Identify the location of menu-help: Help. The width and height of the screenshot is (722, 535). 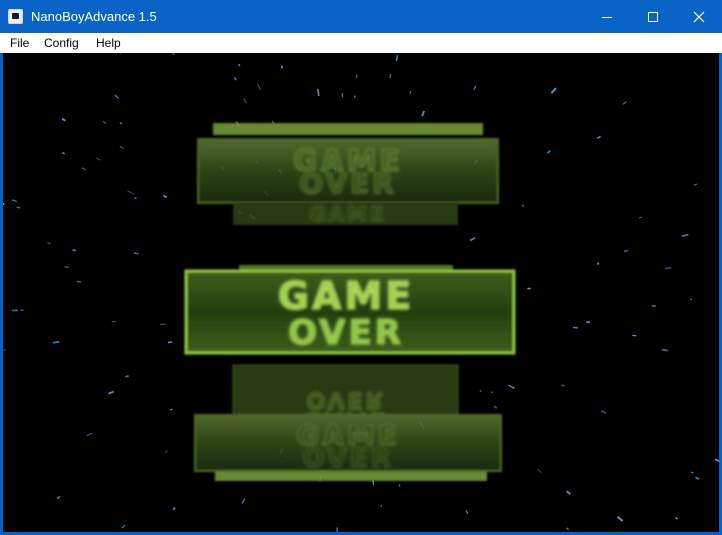
(108, 43).